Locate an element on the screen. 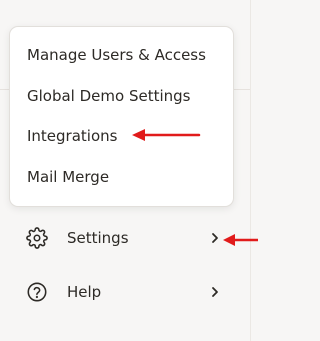 The width and height of the screenshot is (320, 341). sidebar-item-help-label: Help is located at coordinates (84, 292).